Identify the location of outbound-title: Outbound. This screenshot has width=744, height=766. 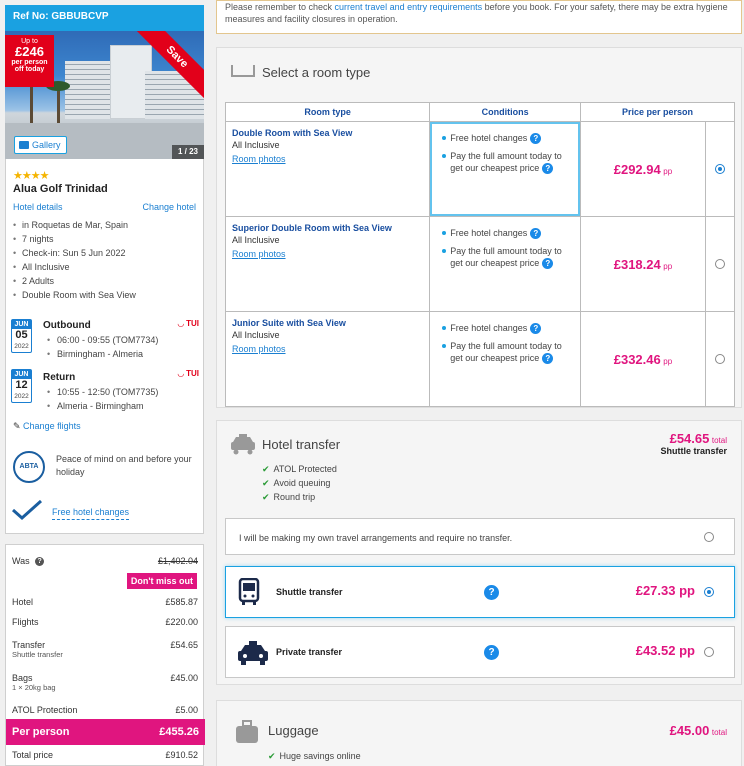
(67, 325).